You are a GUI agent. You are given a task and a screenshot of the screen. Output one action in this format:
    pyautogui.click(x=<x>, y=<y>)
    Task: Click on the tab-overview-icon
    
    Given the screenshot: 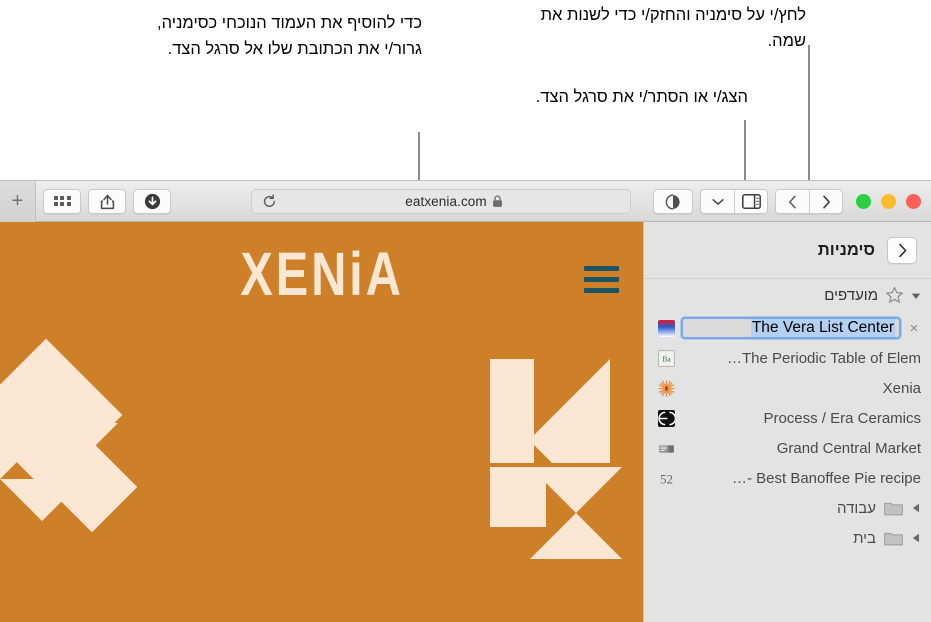 What is the action you would take?
    pyautogui.click(x=62, y=201)
    